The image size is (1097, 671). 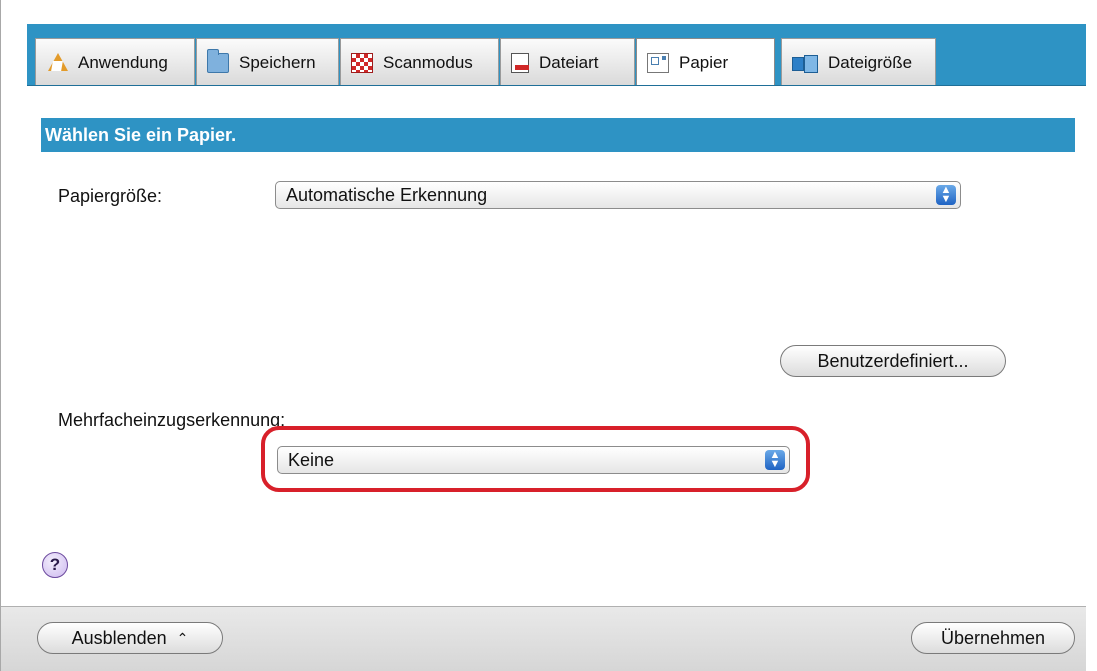 I want to click on tab-label: Papier, so click(x=704, y=62).